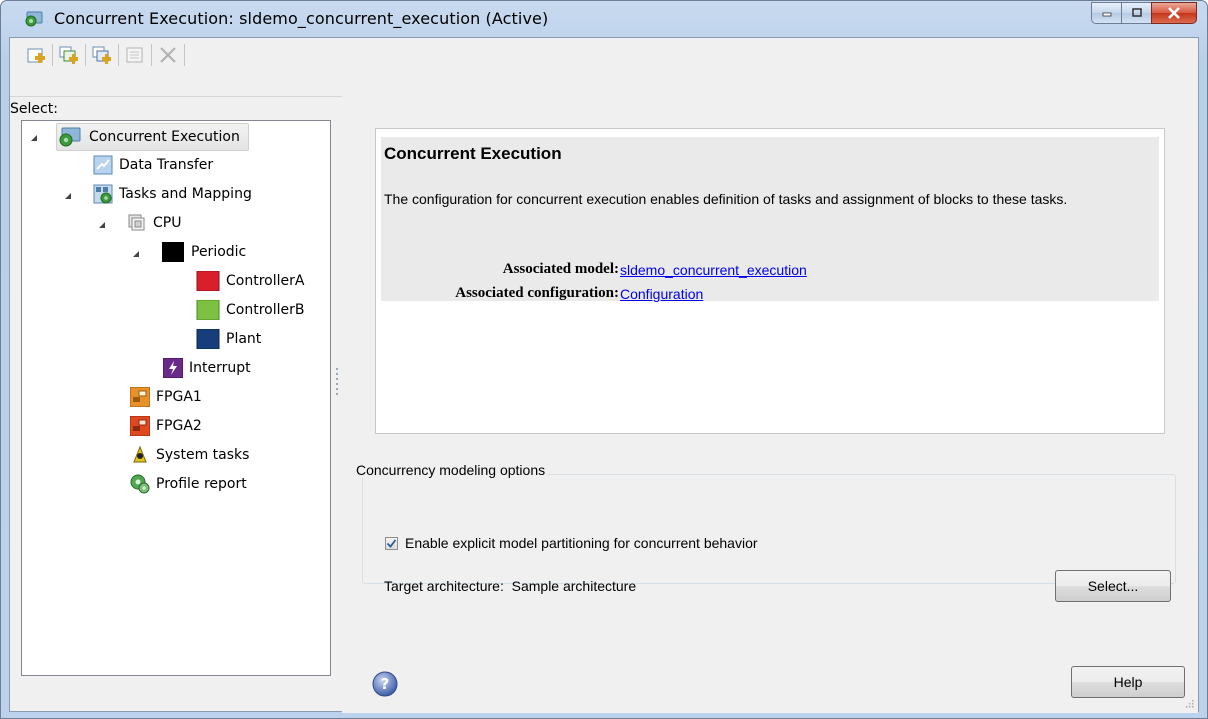 This screenshot has width=1208, height=719. What do you see at coordinates (140, 455) in the screenshot?
I see `system-tasks-icon` at bounding box center [140, 455].